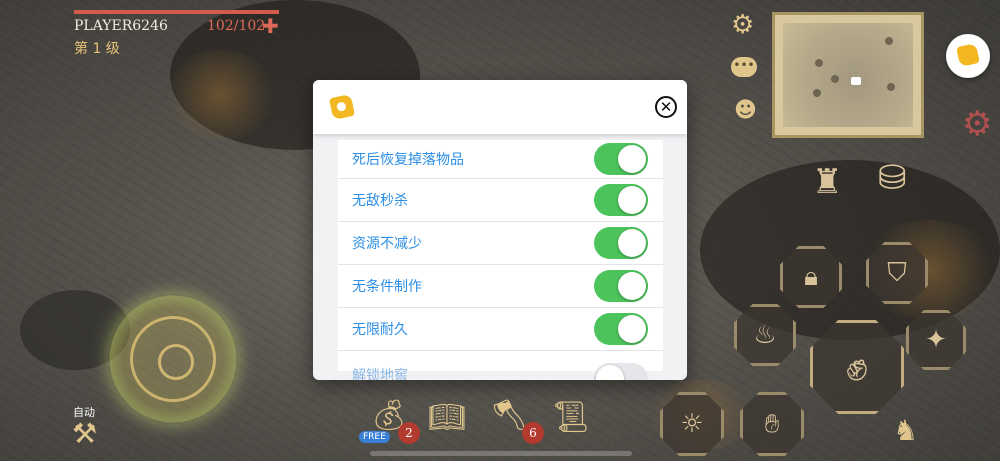  Describe the element at coordinates (387, 287) in the screenshot. I see `toggle-label: 无条件制作` at that location.